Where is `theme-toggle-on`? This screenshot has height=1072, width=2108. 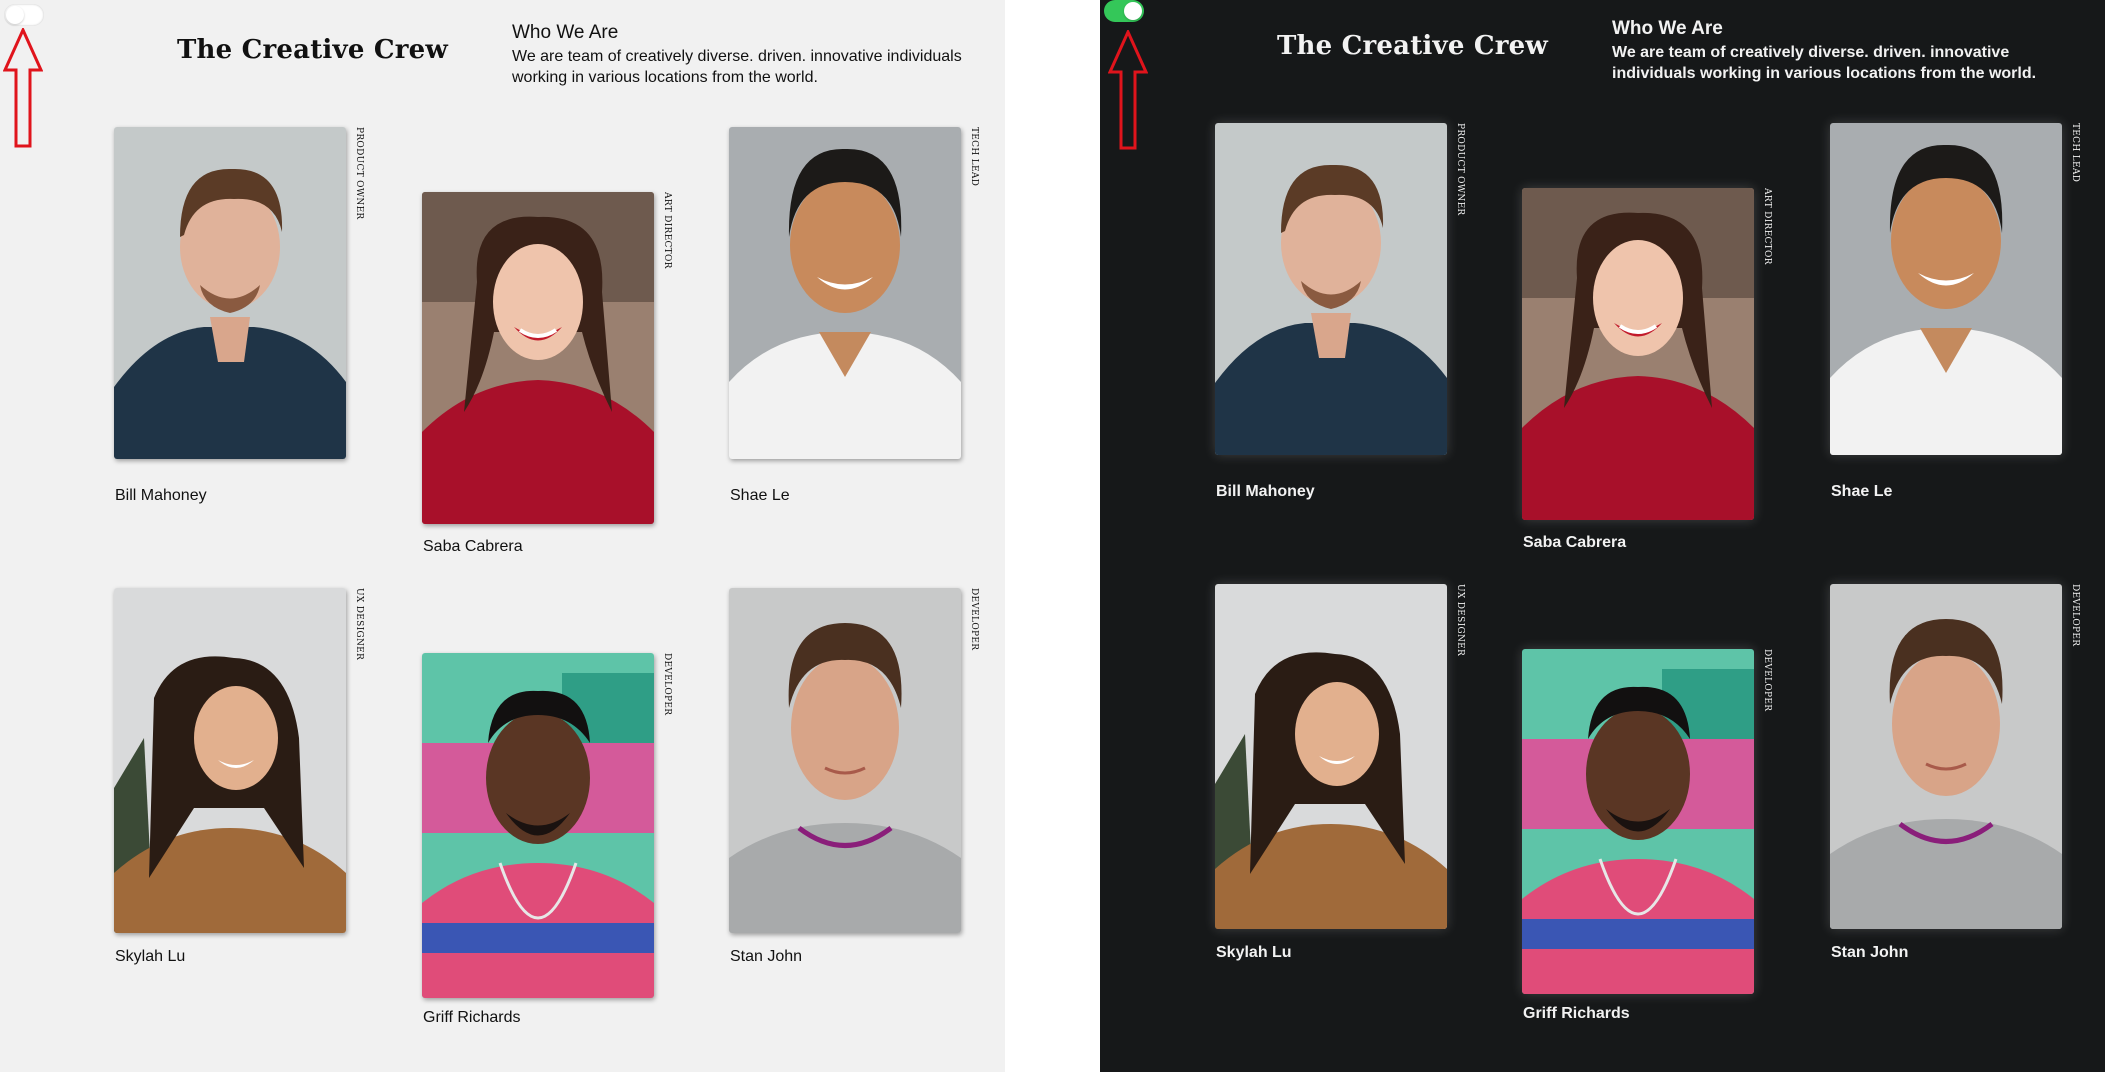 theme-toggle-on is located at coordinates (1124, 11).